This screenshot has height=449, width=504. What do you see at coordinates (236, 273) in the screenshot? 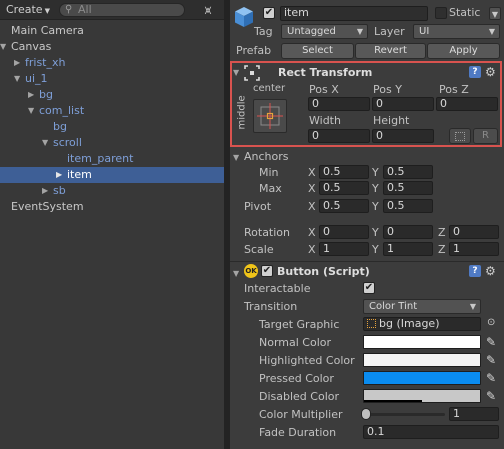
I see `button-fold-icon: ▼` at bounding box center [236, 273].